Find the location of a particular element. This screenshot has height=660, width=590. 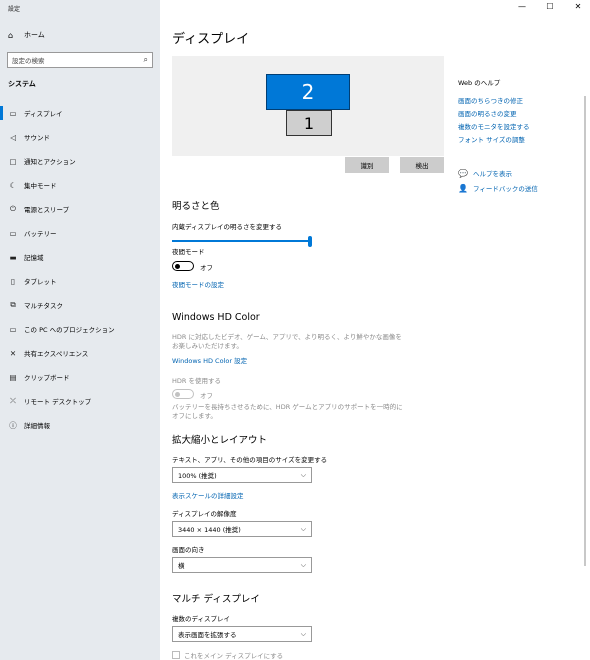

night-mode-state: オフ is located at coordinates (206, 268).